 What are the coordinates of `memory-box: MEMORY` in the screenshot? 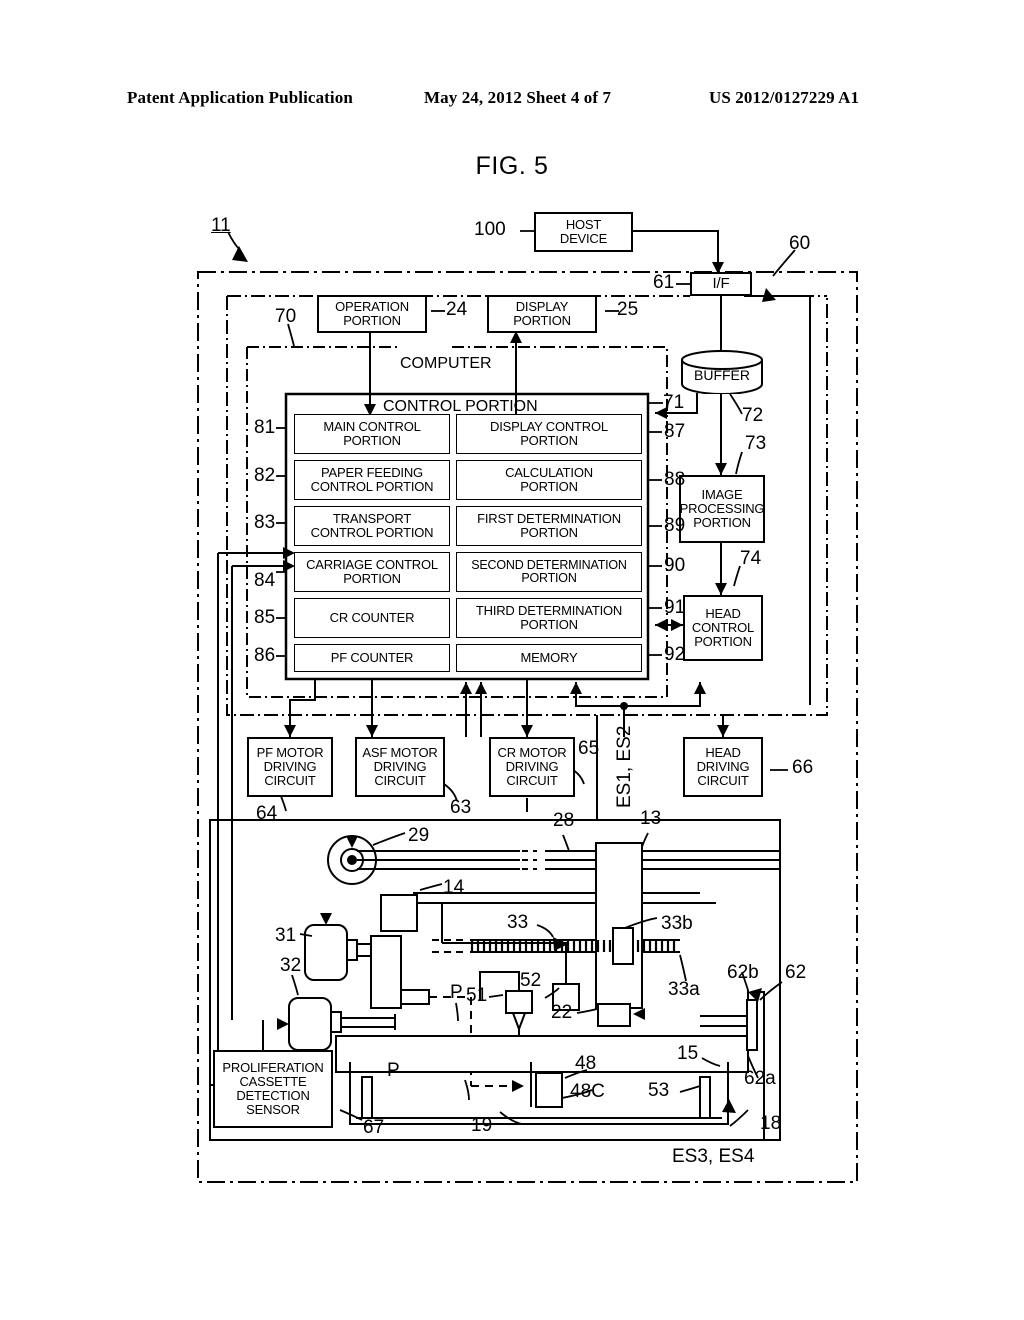 It's located at (549, 658).